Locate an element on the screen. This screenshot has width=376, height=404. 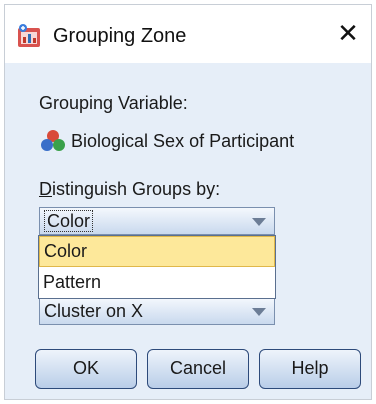
distinguish-groups-select: Color is located at coordinates (157, 221).